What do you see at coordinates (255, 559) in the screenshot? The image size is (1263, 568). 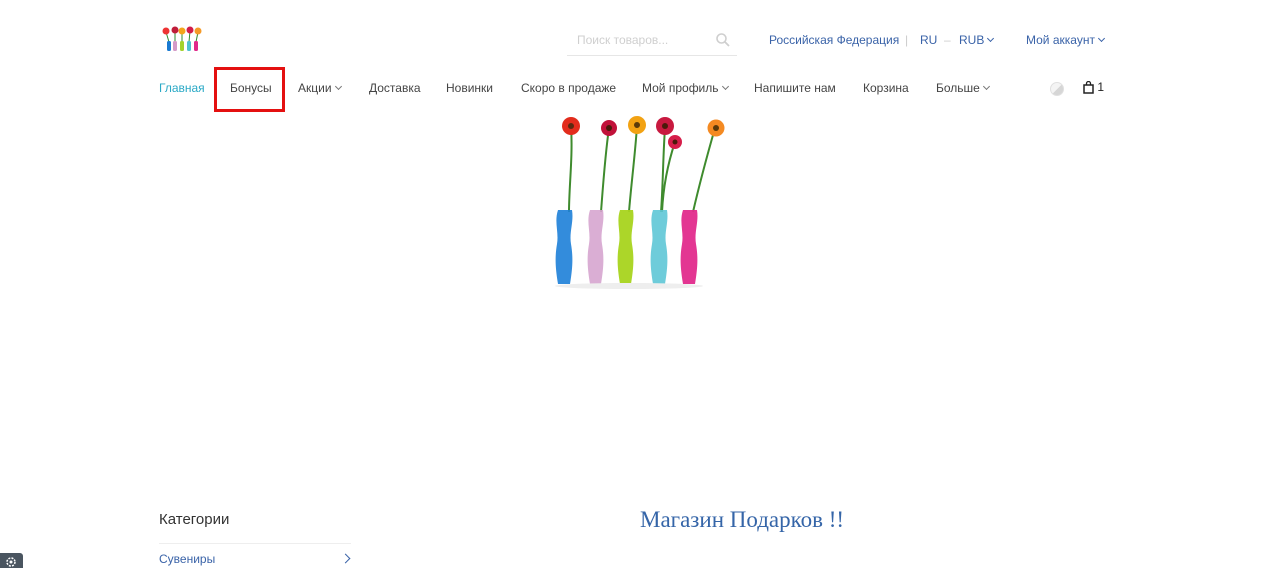 I see `category-item-souvenirs: Сувениры` at bounding box center [255, 559].